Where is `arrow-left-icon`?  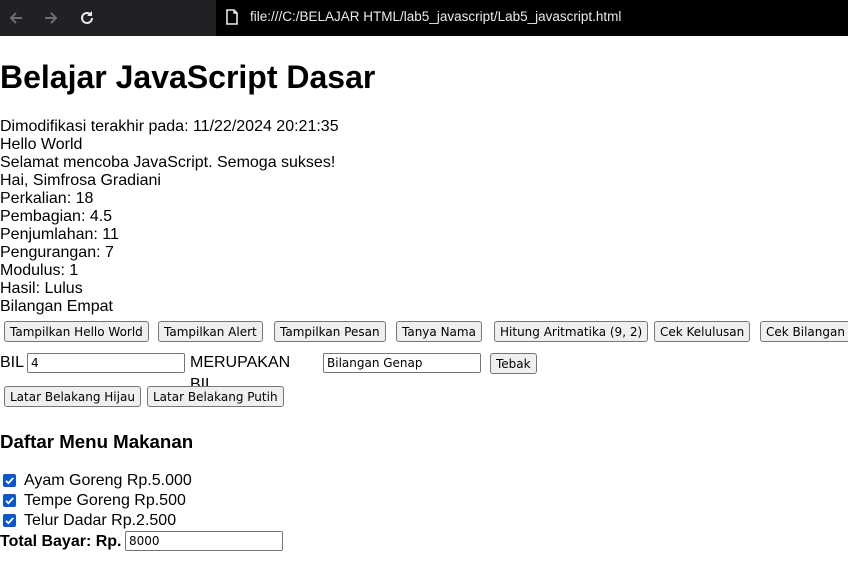 arrow-left-icon is located at coordinates (15, 18).